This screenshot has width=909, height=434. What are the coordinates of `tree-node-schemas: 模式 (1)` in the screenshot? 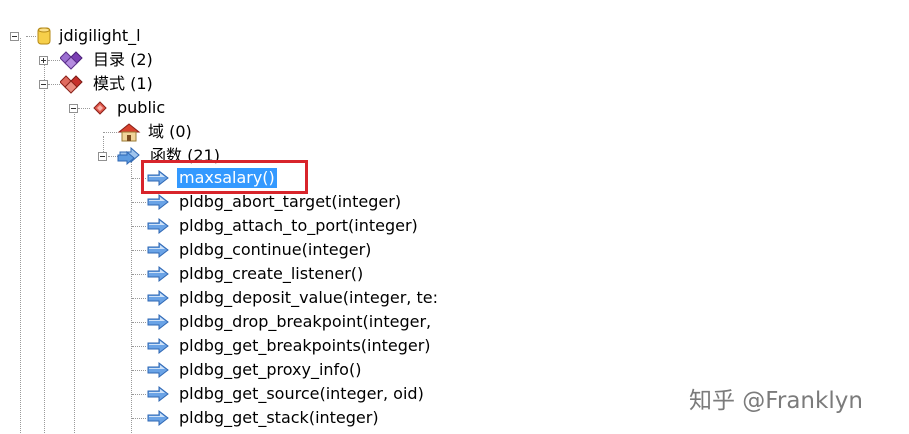 It's located at (107, 84).